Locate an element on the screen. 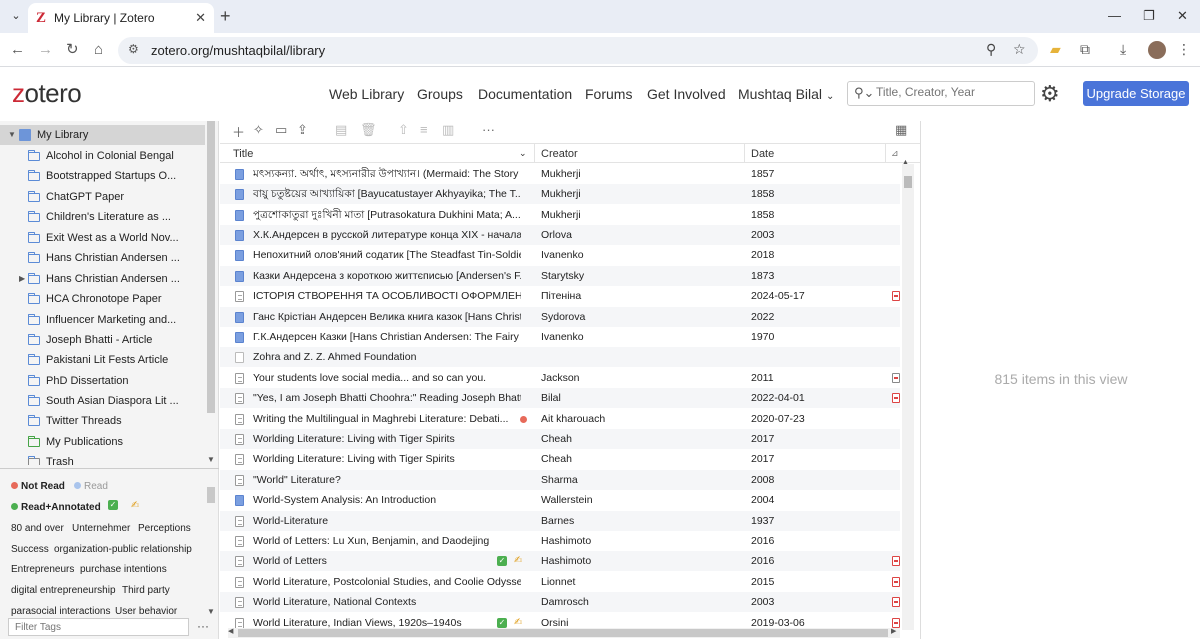 Image resolution: width=1200 pixels, height=639 pixels. tag: User behavior is located at coordinates (146, 611).